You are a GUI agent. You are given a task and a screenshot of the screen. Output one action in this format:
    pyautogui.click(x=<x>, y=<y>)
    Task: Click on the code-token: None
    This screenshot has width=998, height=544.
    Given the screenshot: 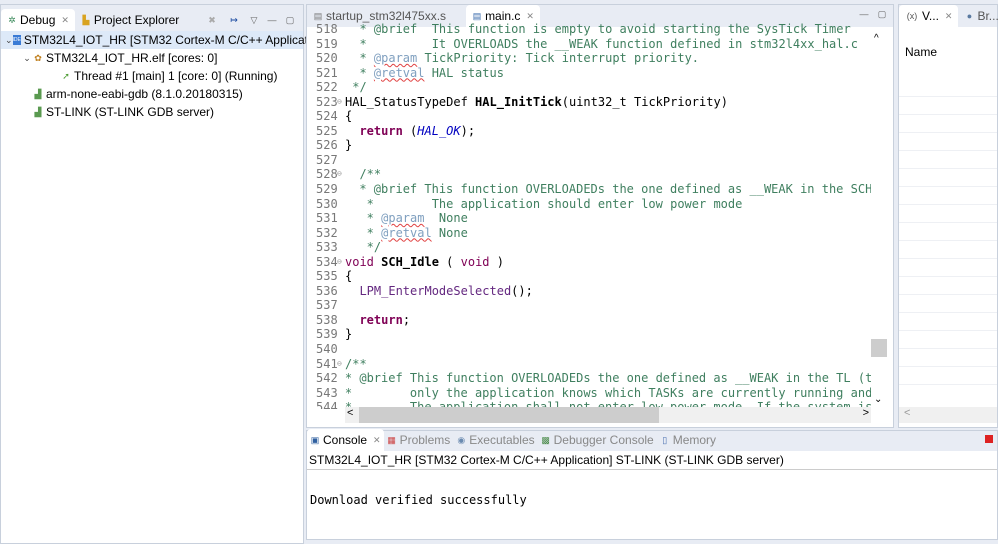 What is the action you would take?
    pyautogui.click(x=446, y=218)
    